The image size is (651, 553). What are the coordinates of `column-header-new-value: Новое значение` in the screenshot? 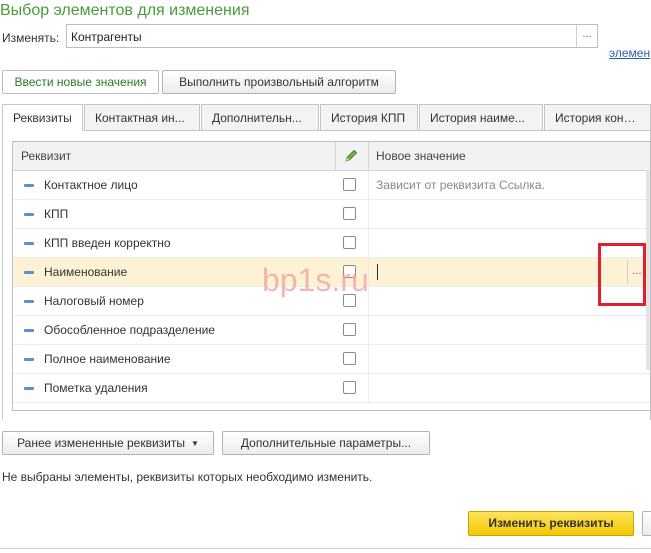 It's located at (421, 156).